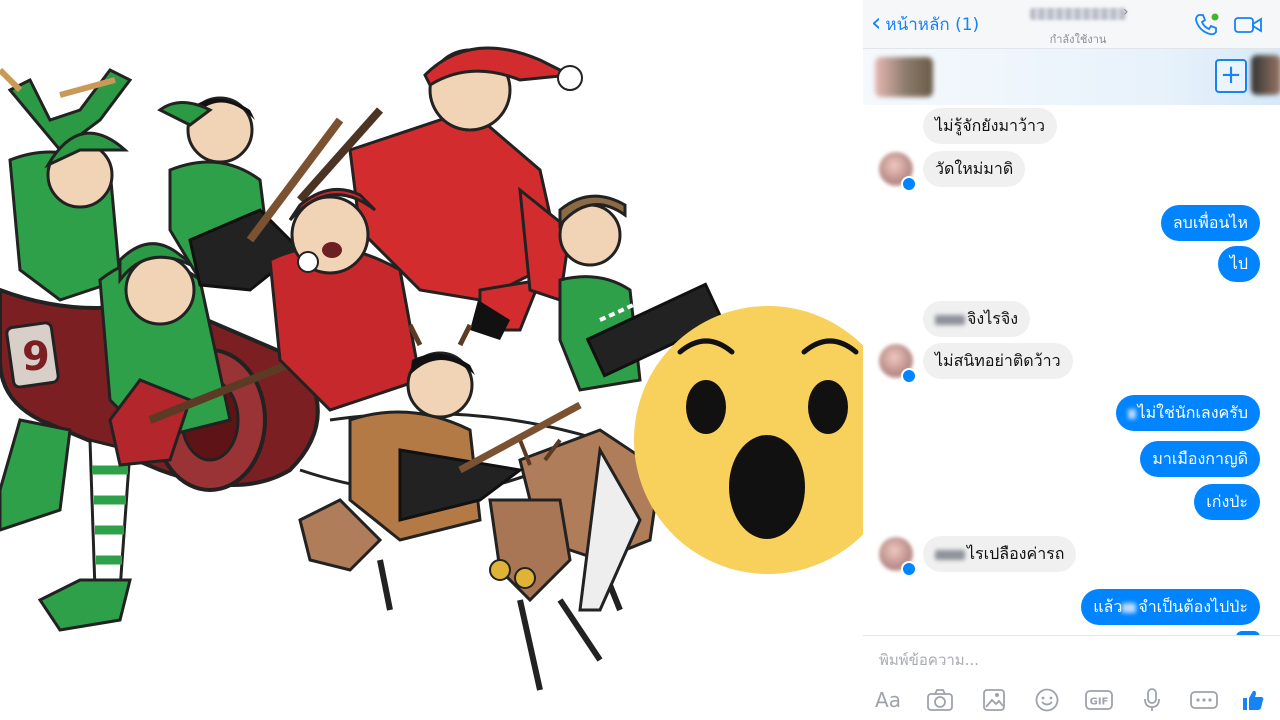 Image resolution: width=1280 pixels, height=720 pixels. I want to click on message-sent: มาเมืองกาญดิ, so click(1200, 459).